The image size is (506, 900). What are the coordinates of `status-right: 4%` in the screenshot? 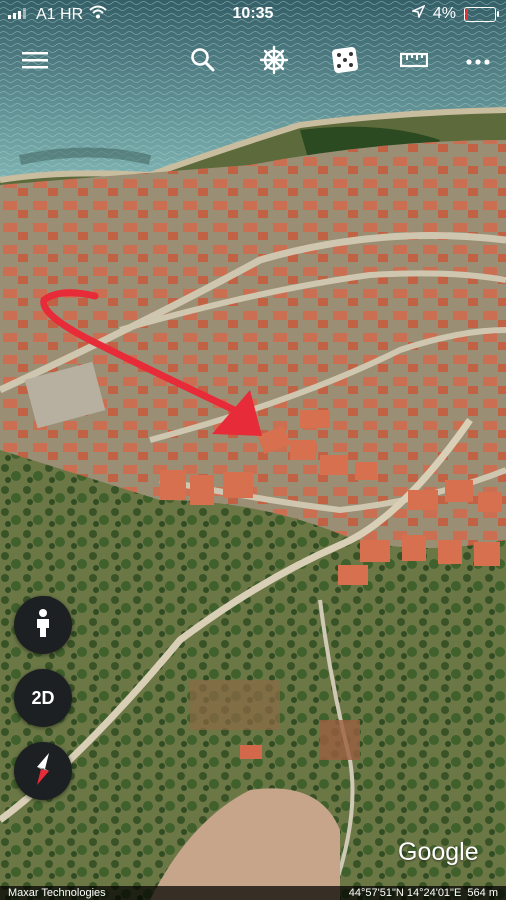 It's located at (454, 13).